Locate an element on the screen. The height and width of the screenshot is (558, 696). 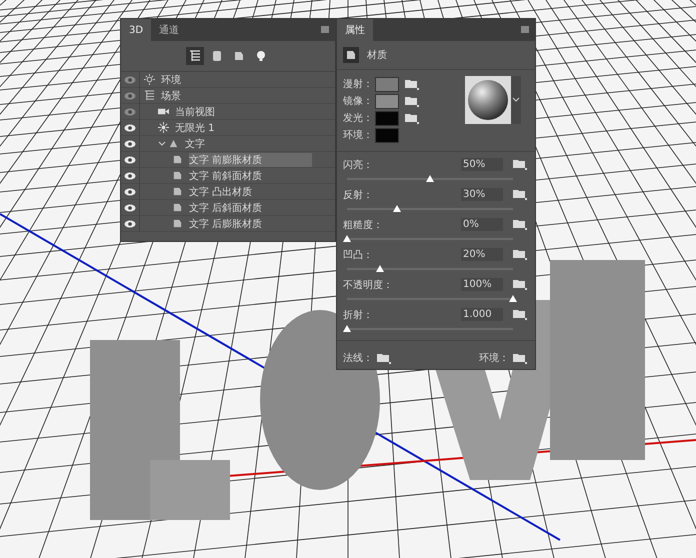
slider-label: 粗糙度： is located at coordinates (363, 225).